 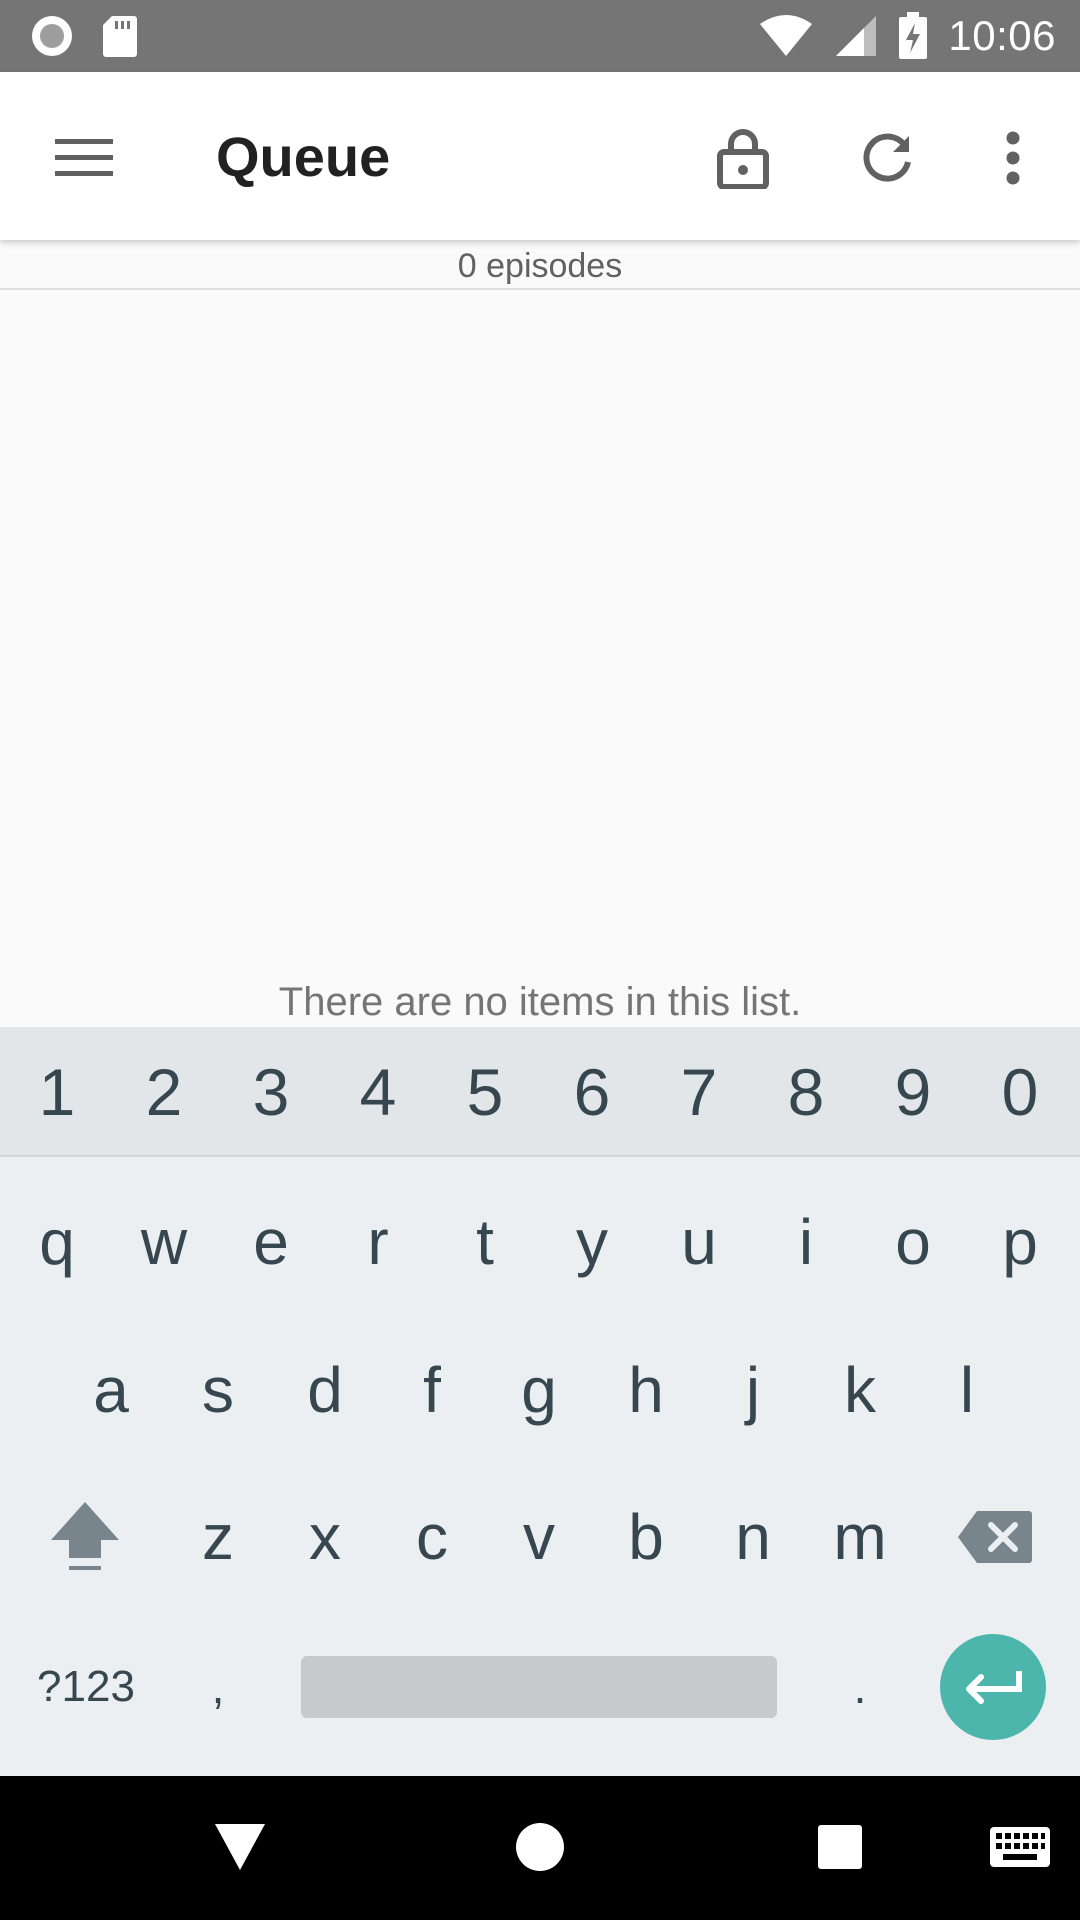 I want to click on key-q: q, so click(x=57, y=1242).